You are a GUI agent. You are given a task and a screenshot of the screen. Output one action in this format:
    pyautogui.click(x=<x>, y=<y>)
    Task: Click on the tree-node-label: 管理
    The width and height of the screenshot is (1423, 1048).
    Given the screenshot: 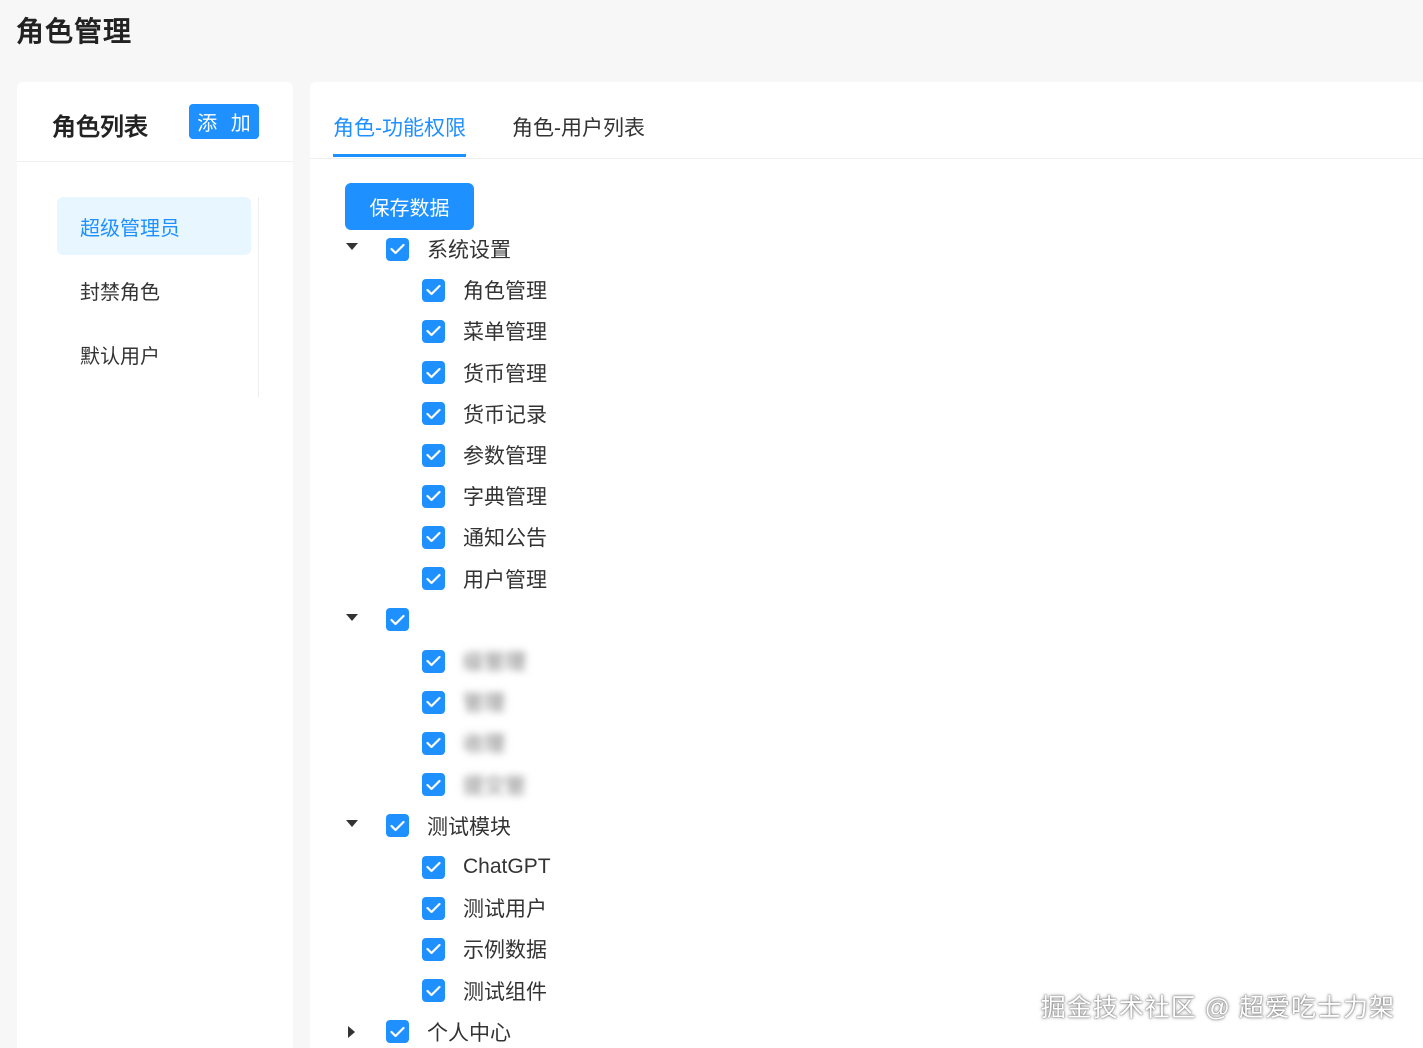 What is the action you would take?
    pyautogui.click(x=484, y=704)
    